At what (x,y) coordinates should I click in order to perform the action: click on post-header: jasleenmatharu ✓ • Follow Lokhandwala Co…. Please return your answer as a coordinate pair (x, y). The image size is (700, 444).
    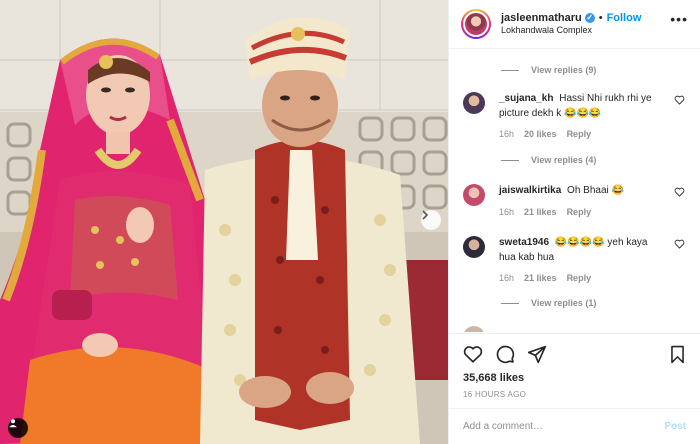
    Looking at the image, I should click on (574, 24).